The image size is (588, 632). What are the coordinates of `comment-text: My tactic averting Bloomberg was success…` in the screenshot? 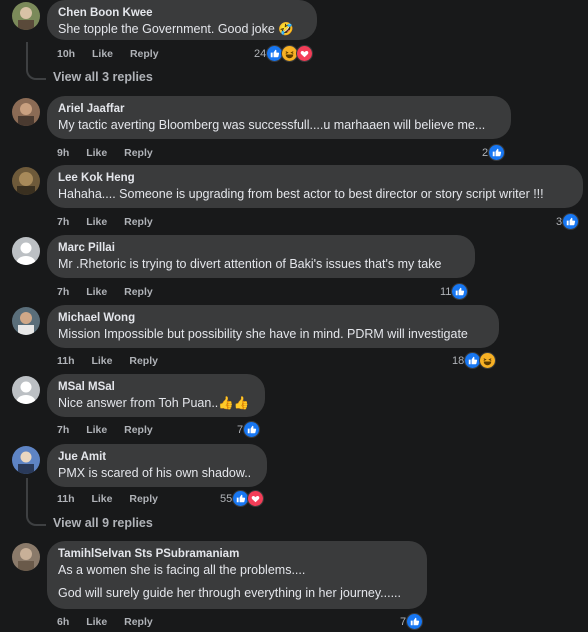 It's located at (272, 125).